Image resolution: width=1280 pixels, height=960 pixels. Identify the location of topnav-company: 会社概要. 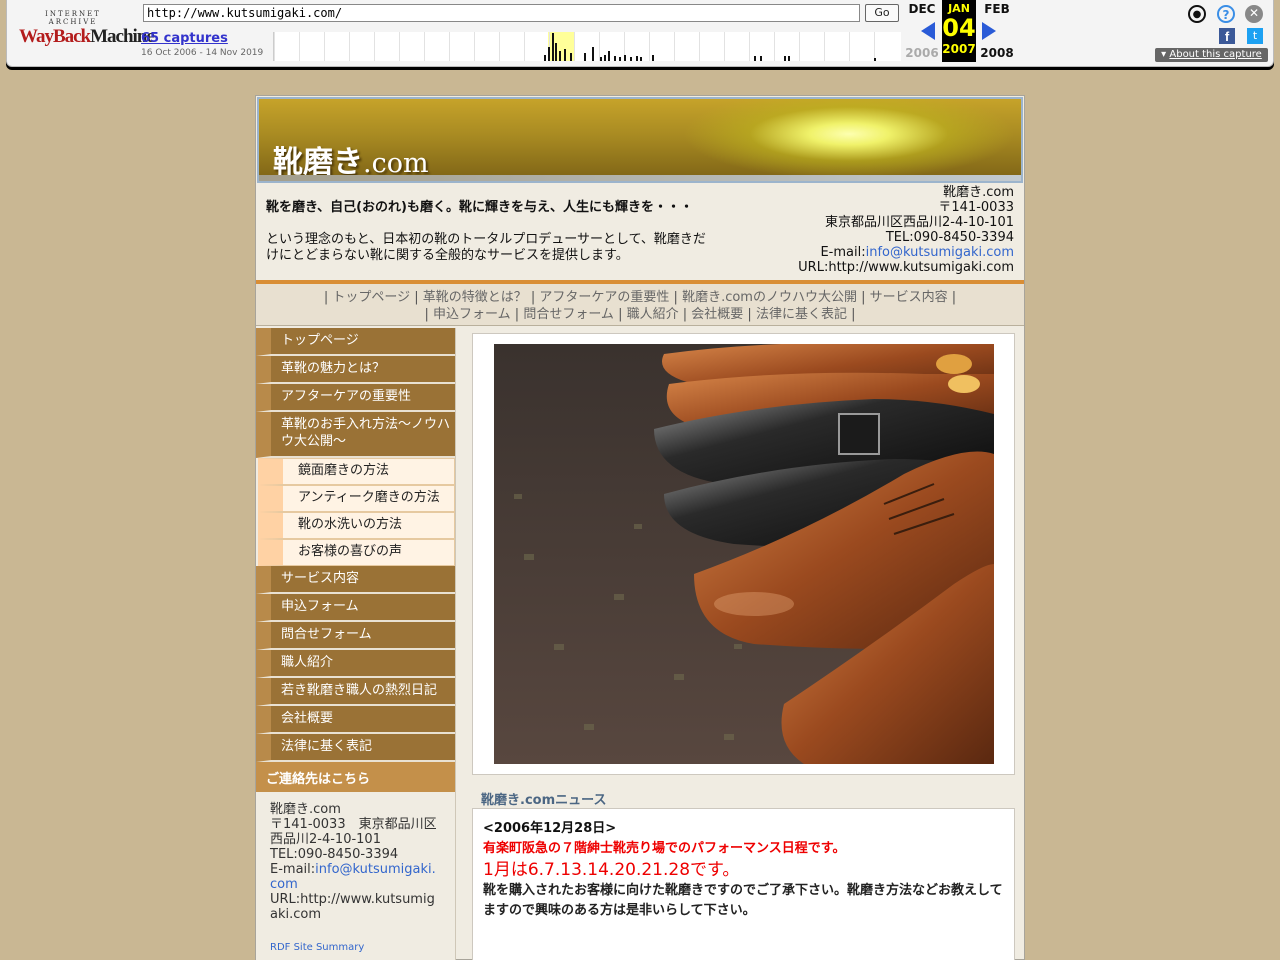
(717, 314).